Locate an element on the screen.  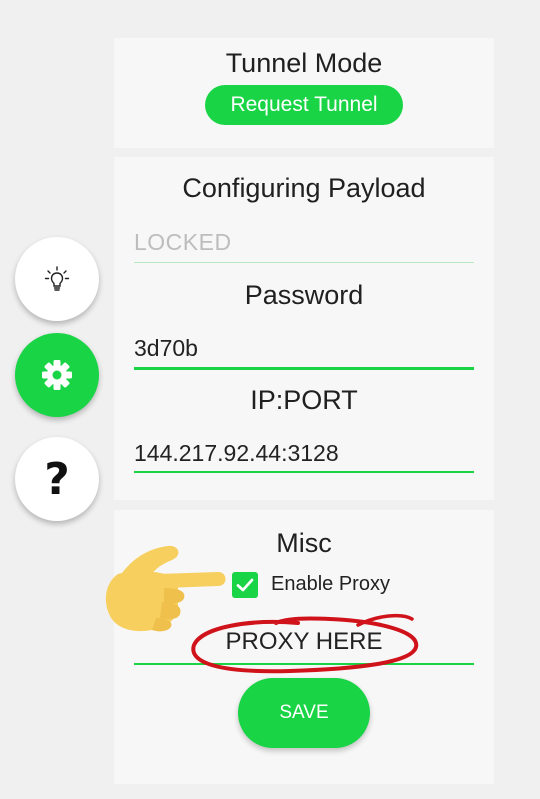
gear-icon is located at coordinates (57, 375).